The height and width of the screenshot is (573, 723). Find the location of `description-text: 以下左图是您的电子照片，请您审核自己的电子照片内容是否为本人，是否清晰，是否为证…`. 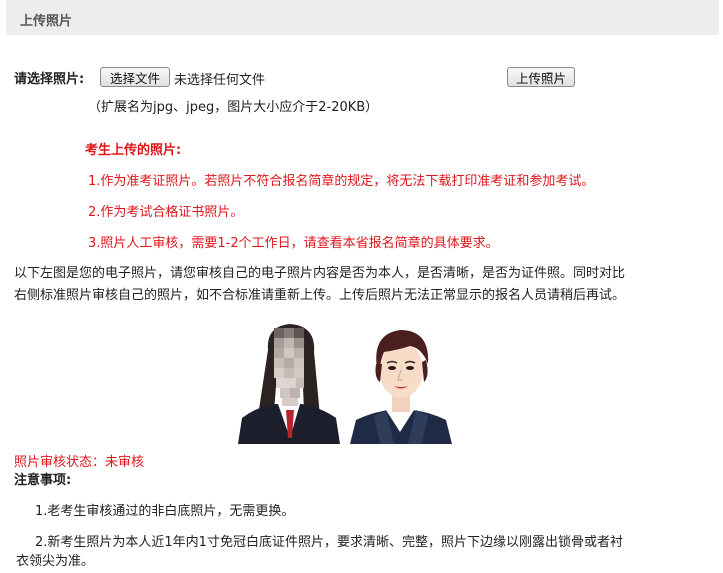

description-text: 以下左图是您的电子照片，请您审核自己的电子照片内容是否为本人，是否清晰，是否为证… is located at coordinates (356, 285).